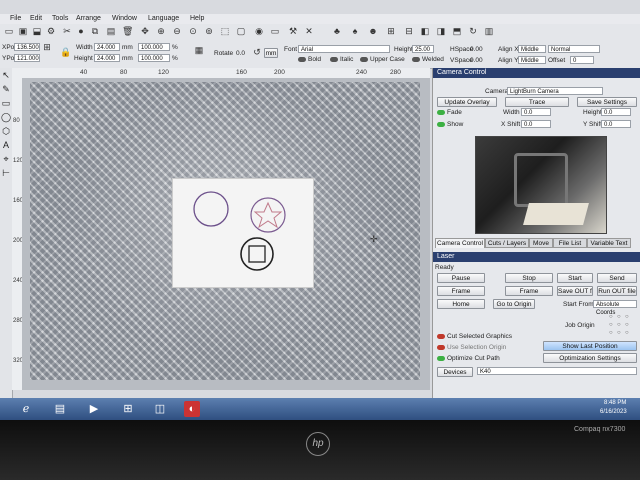 The height and width of the screenshot is (480, 640). Describe the element at coordinates (476, 60) in the screenshot. I see `vspace-value: 0.00` at that location.